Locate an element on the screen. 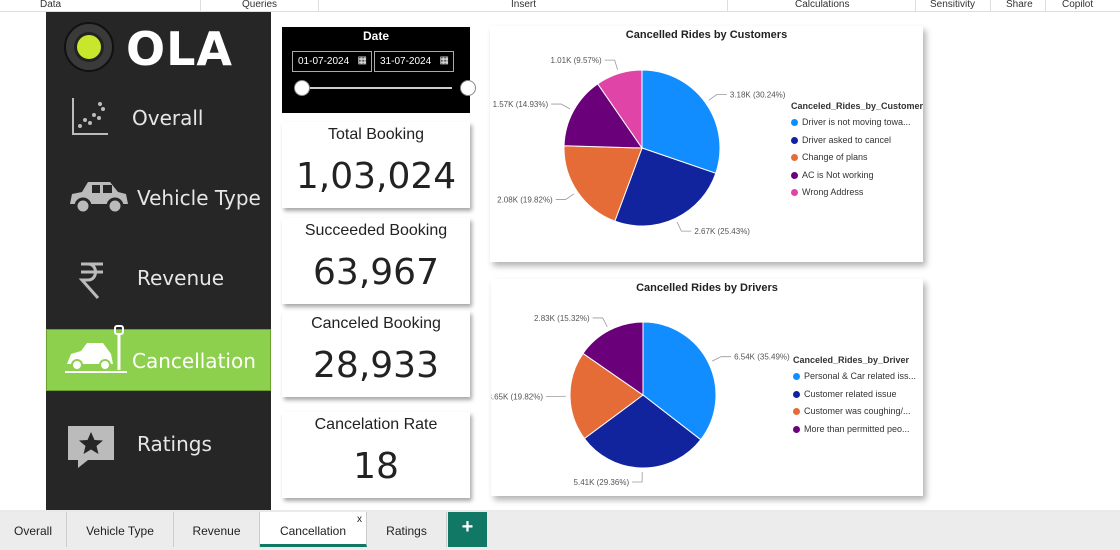 This screenshot has height=550, width=1120. kpi-value: 18 is located at coordinates (376, 466).